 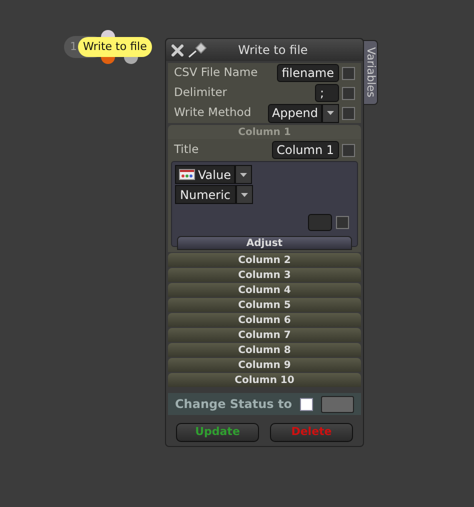 What do you see at coordinates (273, 50) in the screenshot?
I see `panel-title: Write to file` at bounding box center [273, 50].